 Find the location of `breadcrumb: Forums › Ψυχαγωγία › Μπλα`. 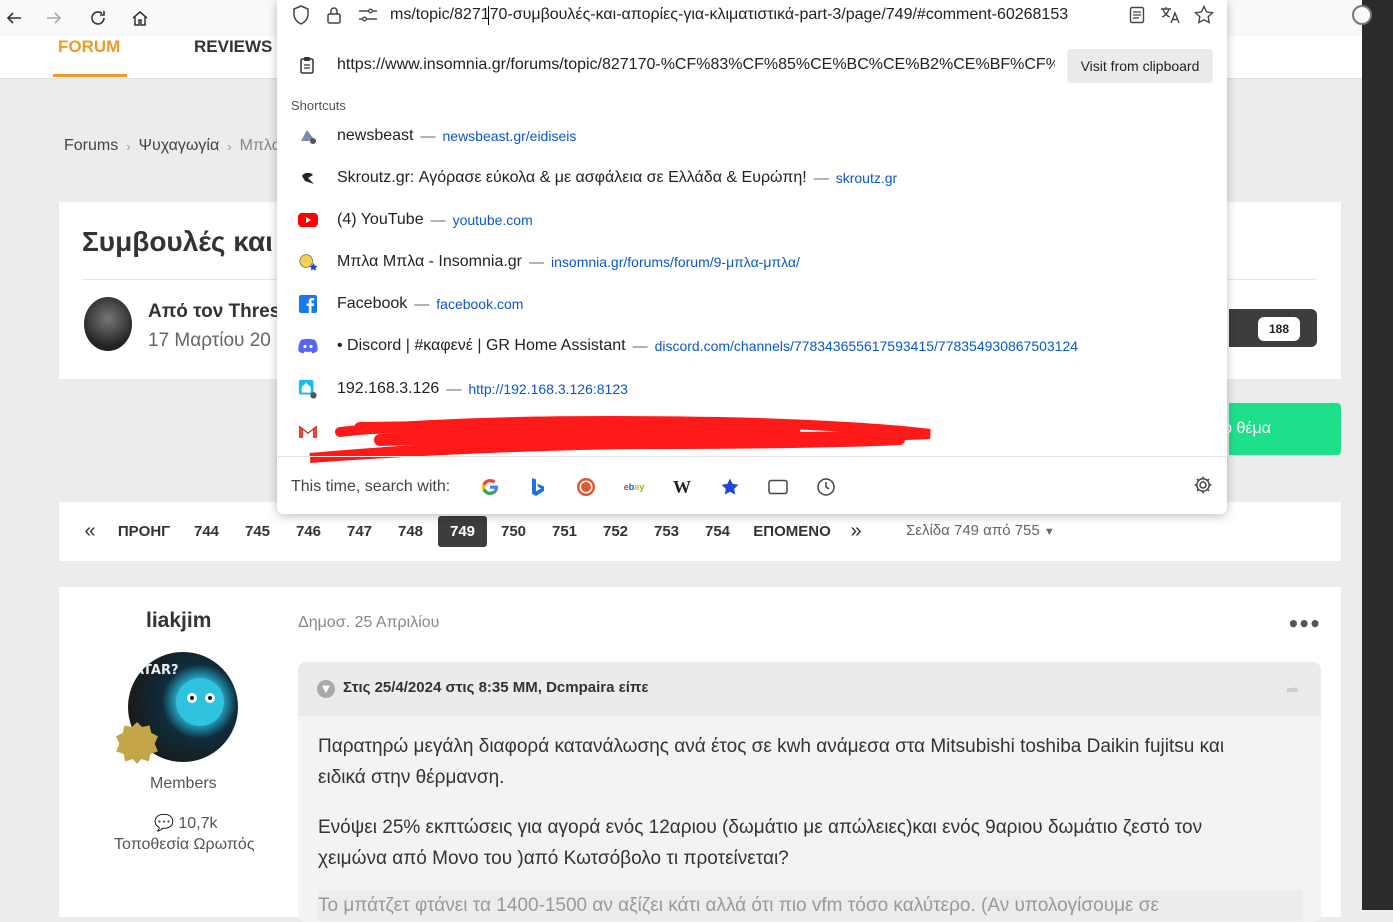

breadcrumb: Forums › Ψυχαγωγία › Μπλα is located at coordinates (172, 146).